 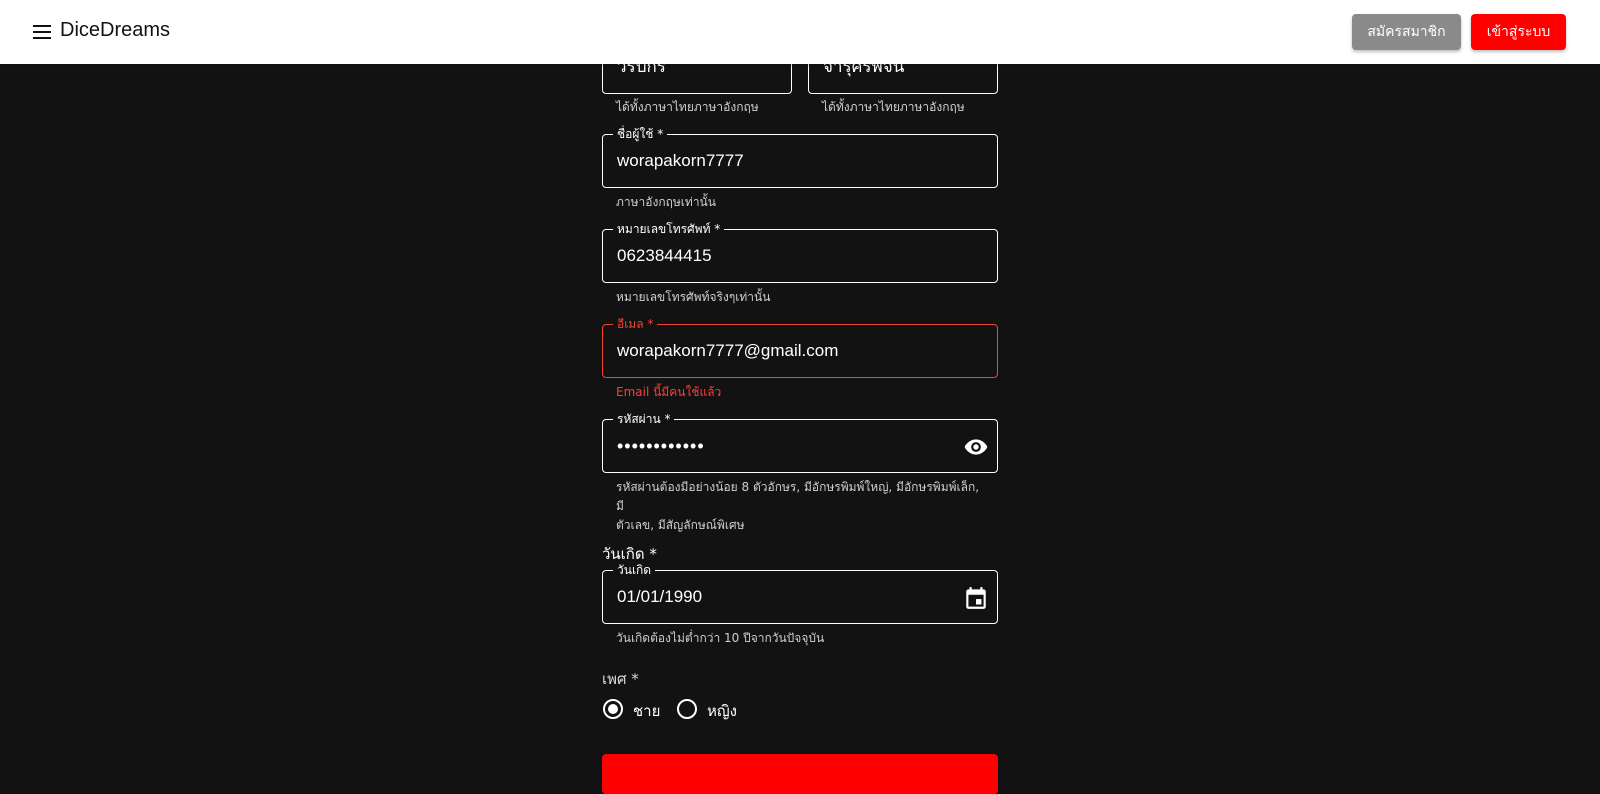 What do you see at coordinates (666, 202) in the screenshot?
I see `username-helper: ภาษาอังกฤษเท่านั้น` at bounding box center [666, 202].